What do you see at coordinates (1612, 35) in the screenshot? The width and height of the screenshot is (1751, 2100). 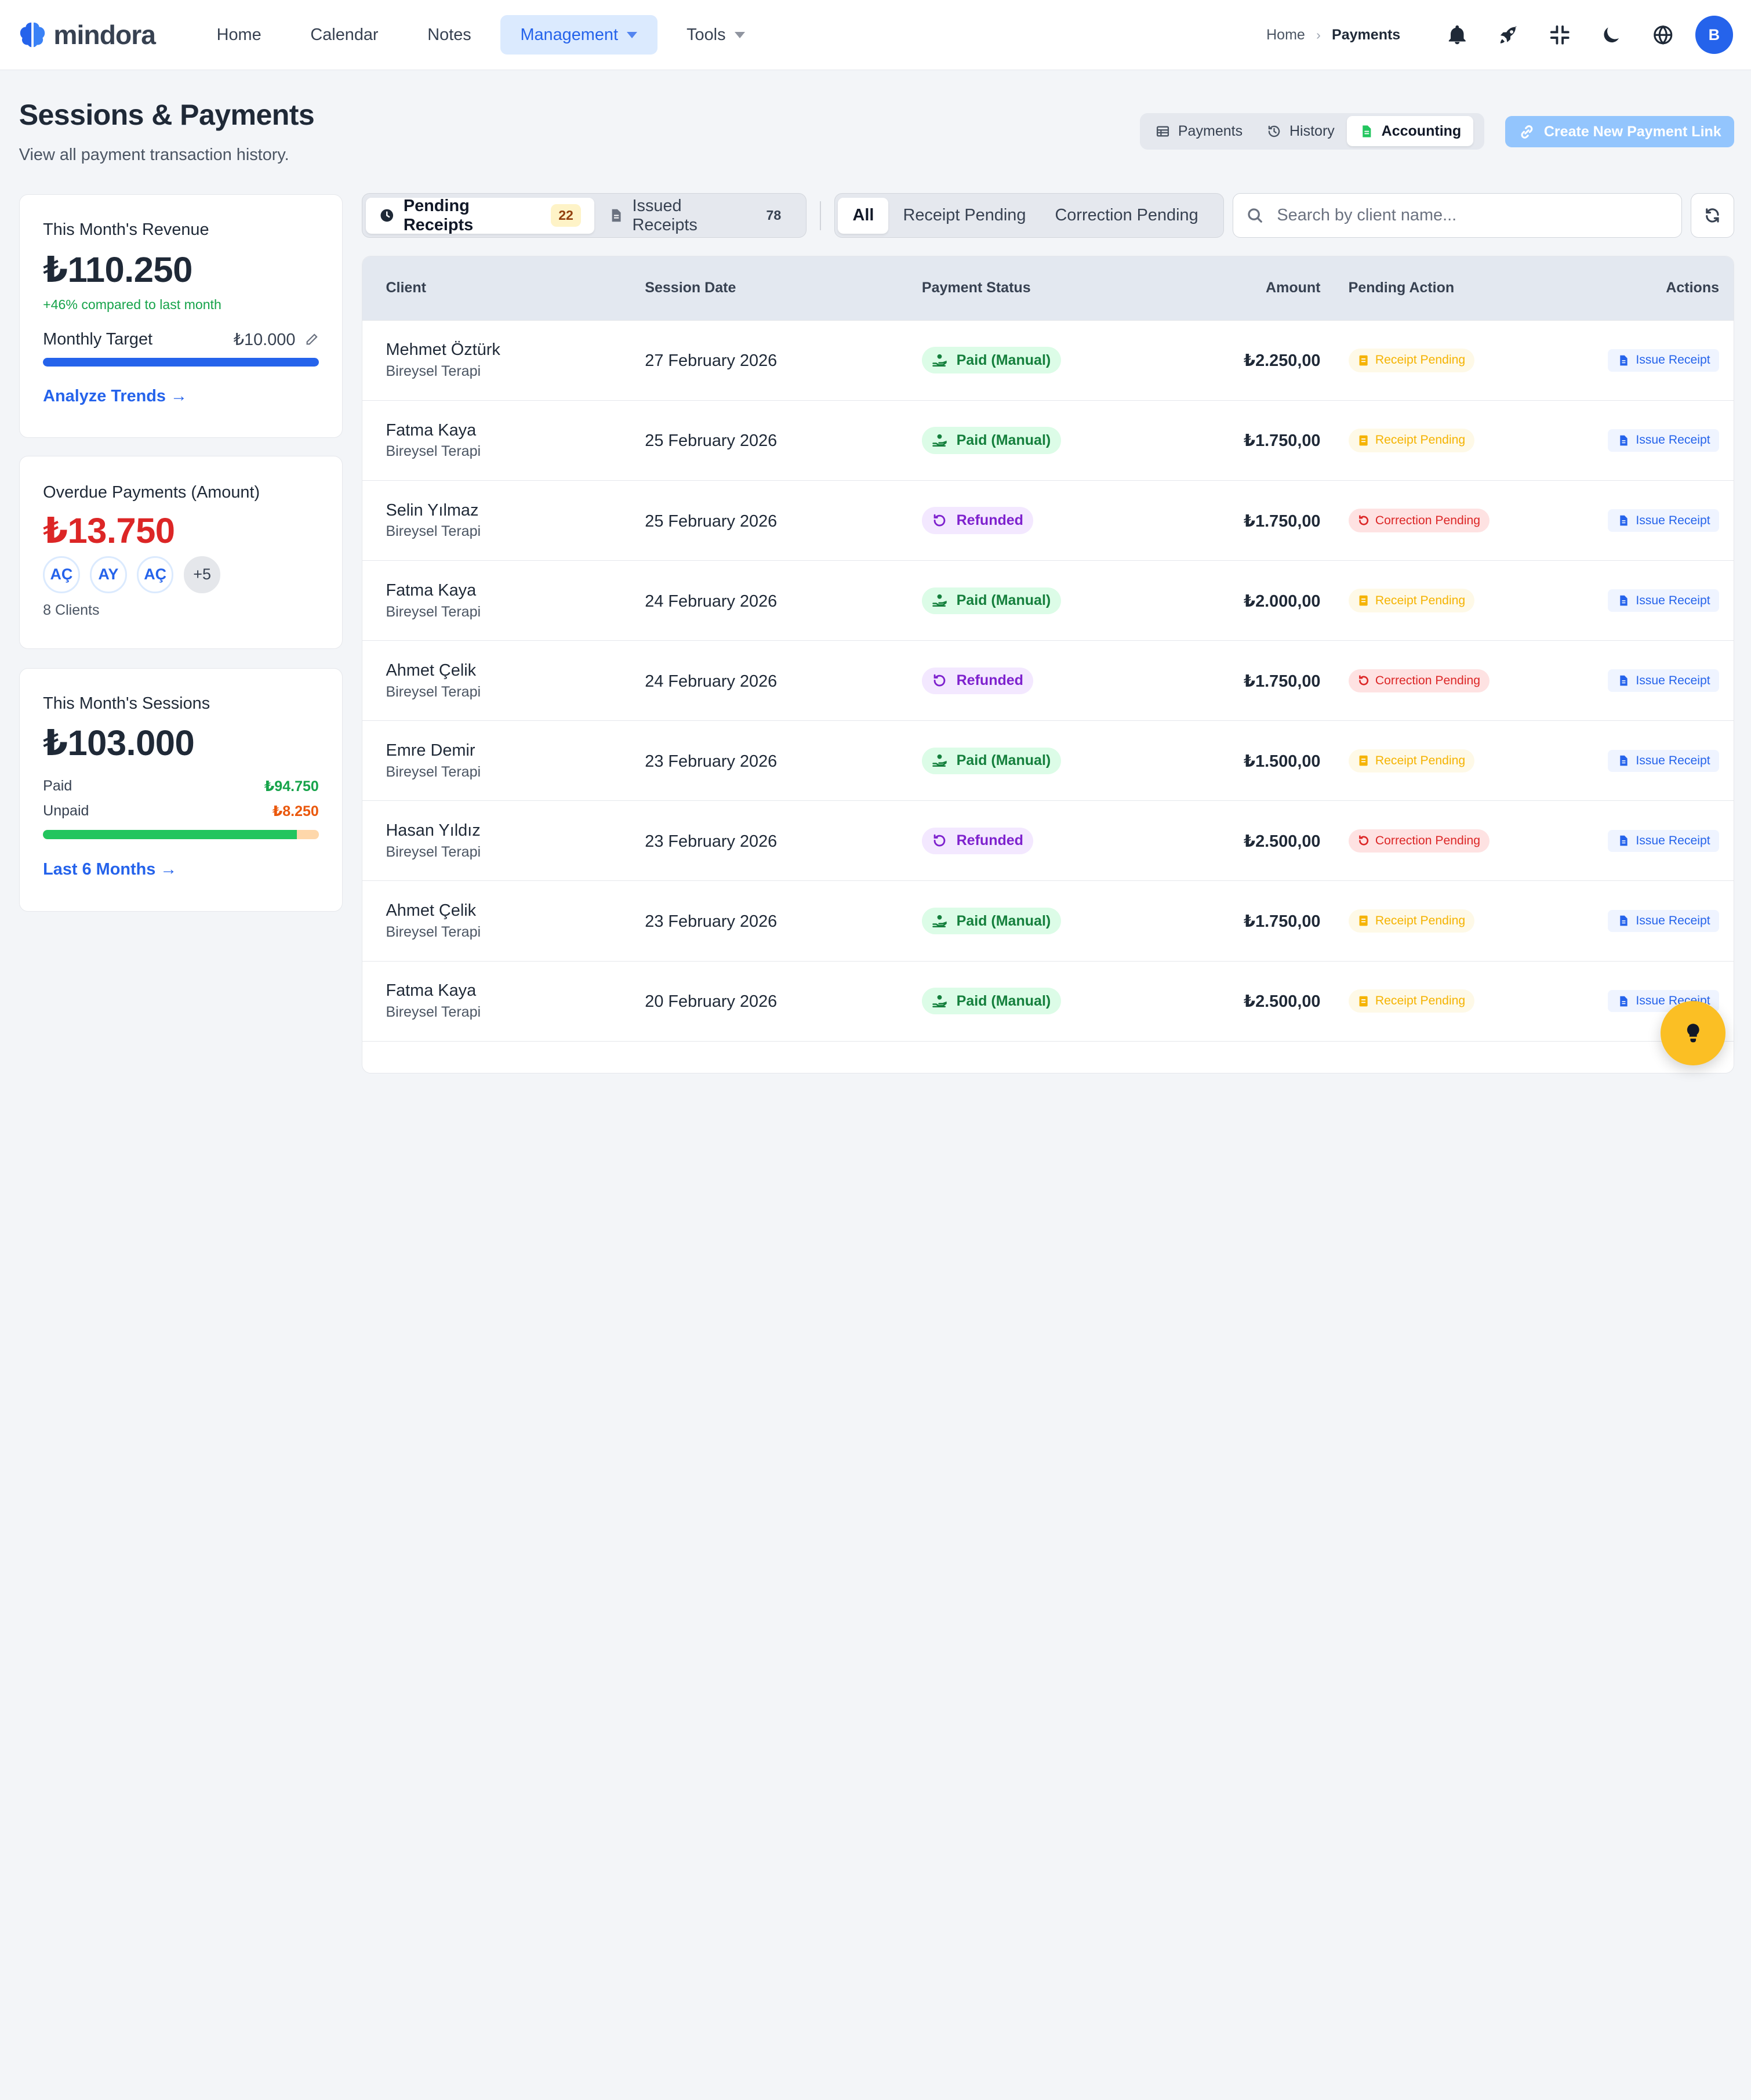 I see `dark-mode-toggle` at bounding box center [1612, 35].